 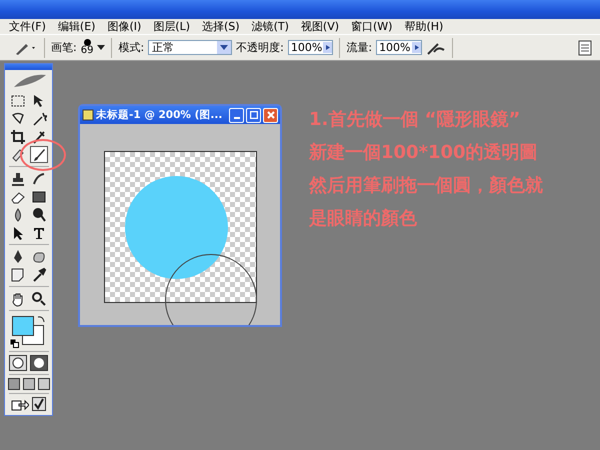 What do you see at coordinates (39, 404) in the screenshot?
I see `checkmark-icon` at bounding box center [39, 404].